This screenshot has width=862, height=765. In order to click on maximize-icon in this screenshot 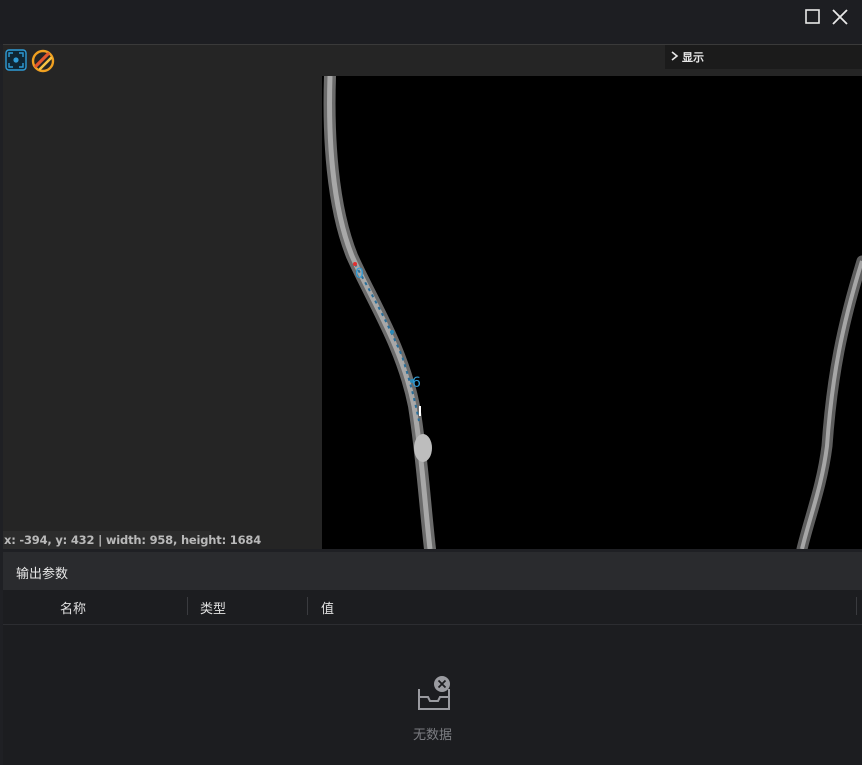, I will do `click(812, 16)`.